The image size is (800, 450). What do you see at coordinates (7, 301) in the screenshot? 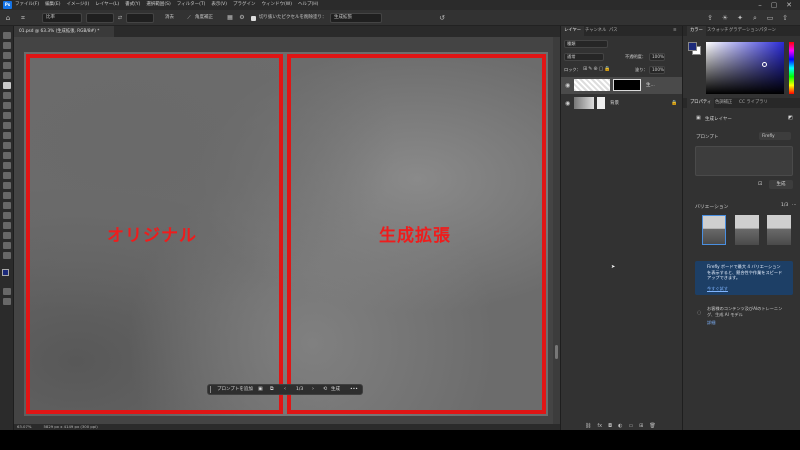
I see `screen-mode-icon` at bounding box center [7, 301].